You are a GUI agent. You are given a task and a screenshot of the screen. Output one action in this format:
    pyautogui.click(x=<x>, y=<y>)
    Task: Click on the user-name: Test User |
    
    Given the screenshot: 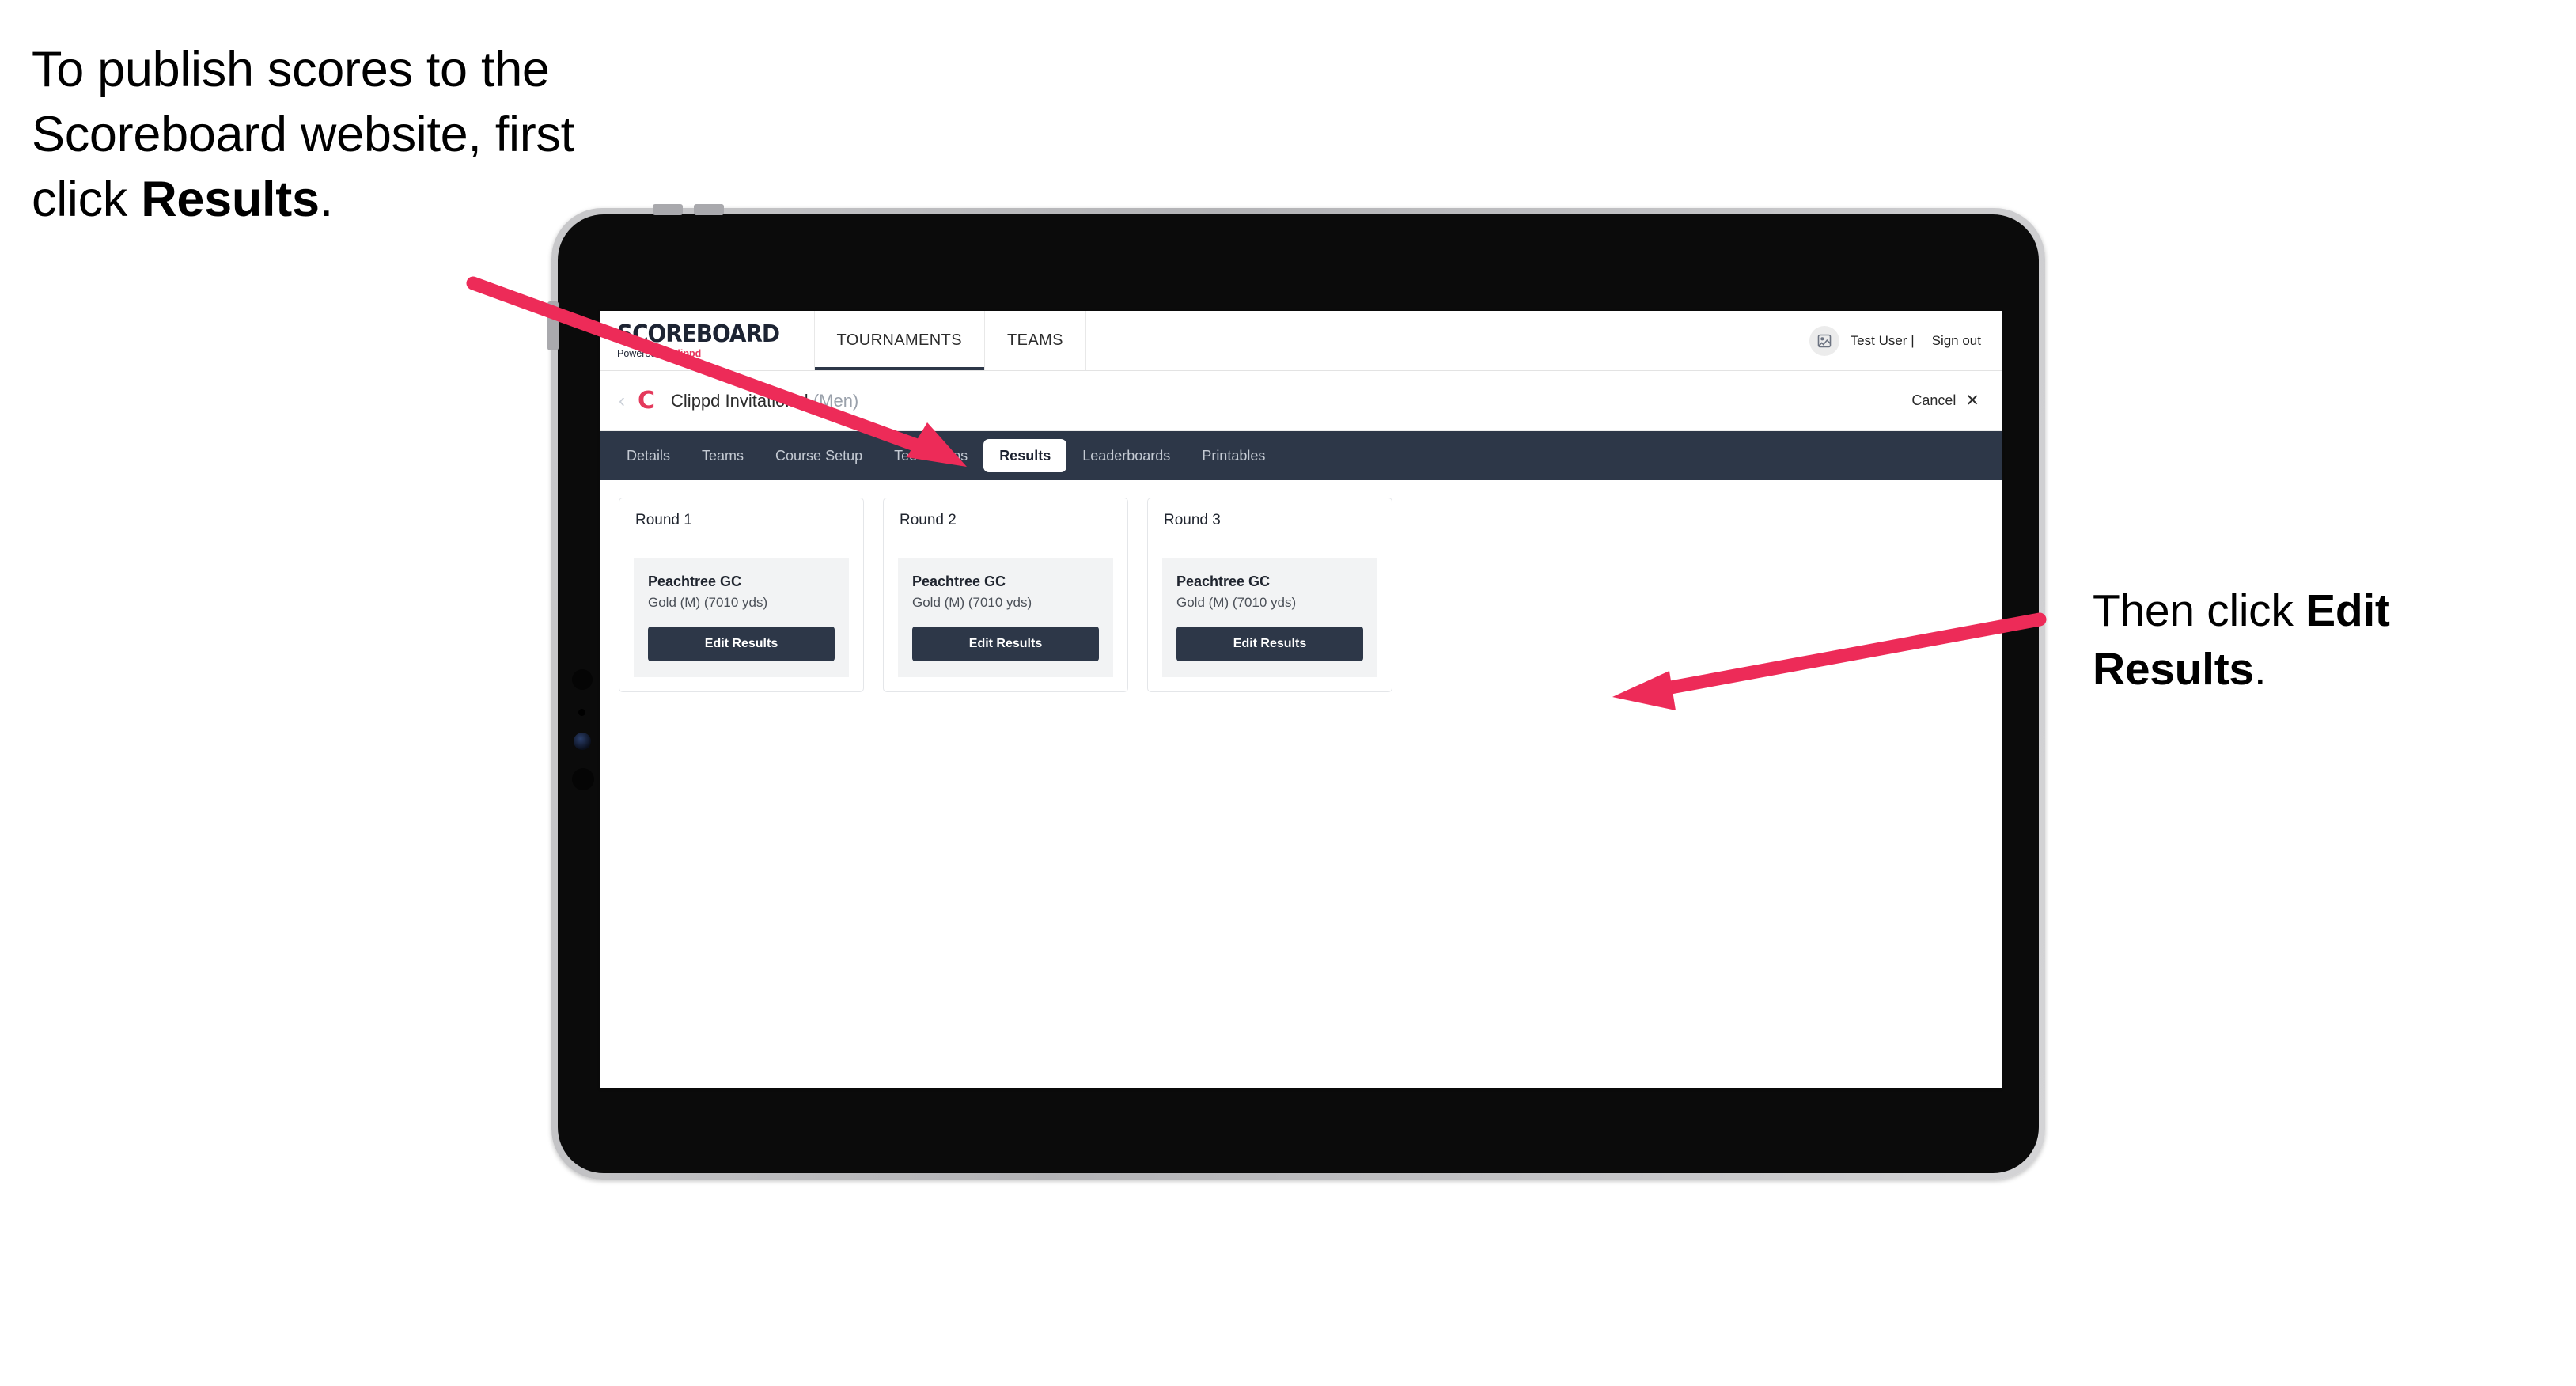 What is the action you would take?
    pyautogui.click(x=1882, y=340)
    